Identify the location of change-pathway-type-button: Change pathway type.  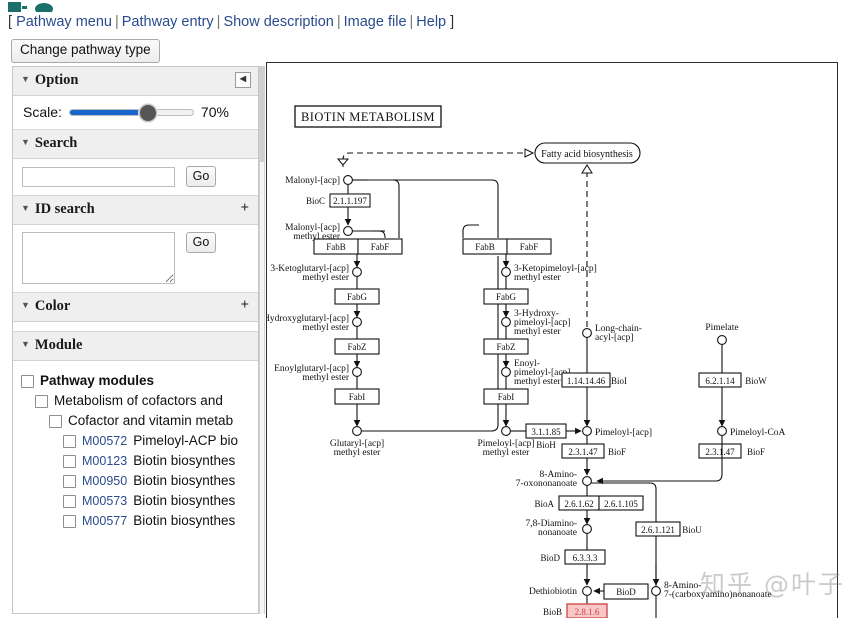
(85, 51).